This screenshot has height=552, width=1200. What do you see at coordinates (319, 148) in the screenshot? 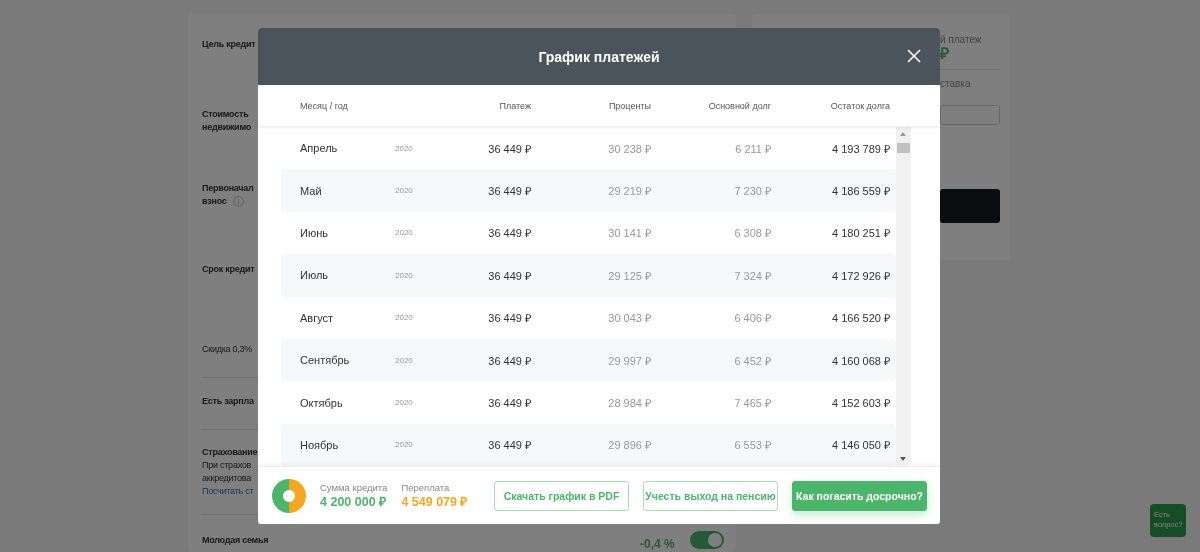
I see `table-cell: Апрель` at bounding box center [319, 148].